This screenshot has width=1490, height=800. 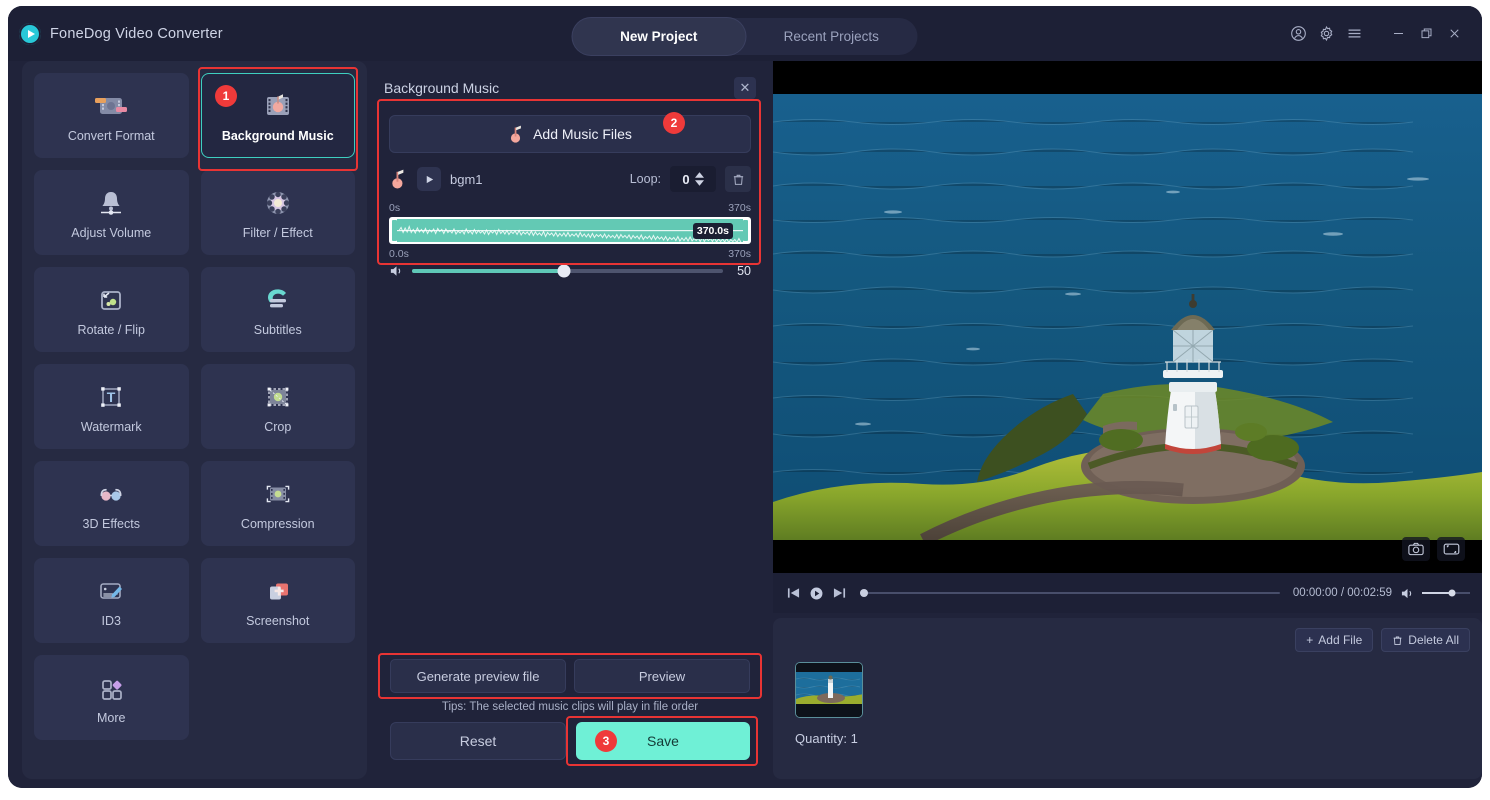 I want to click on id3-icon, so click(x=111, y=591).